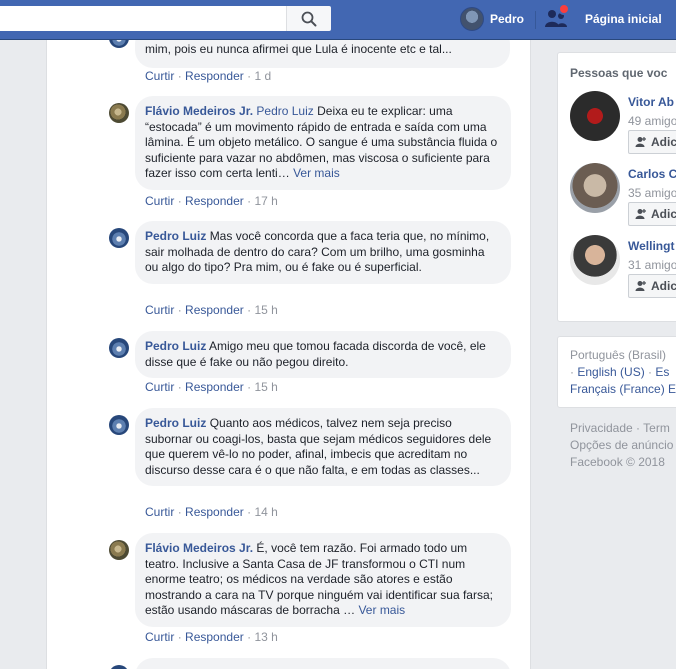  What do you see at coordinates (535, 20) in the screenshot?
I see `divider` at bounding box center [535, 20].